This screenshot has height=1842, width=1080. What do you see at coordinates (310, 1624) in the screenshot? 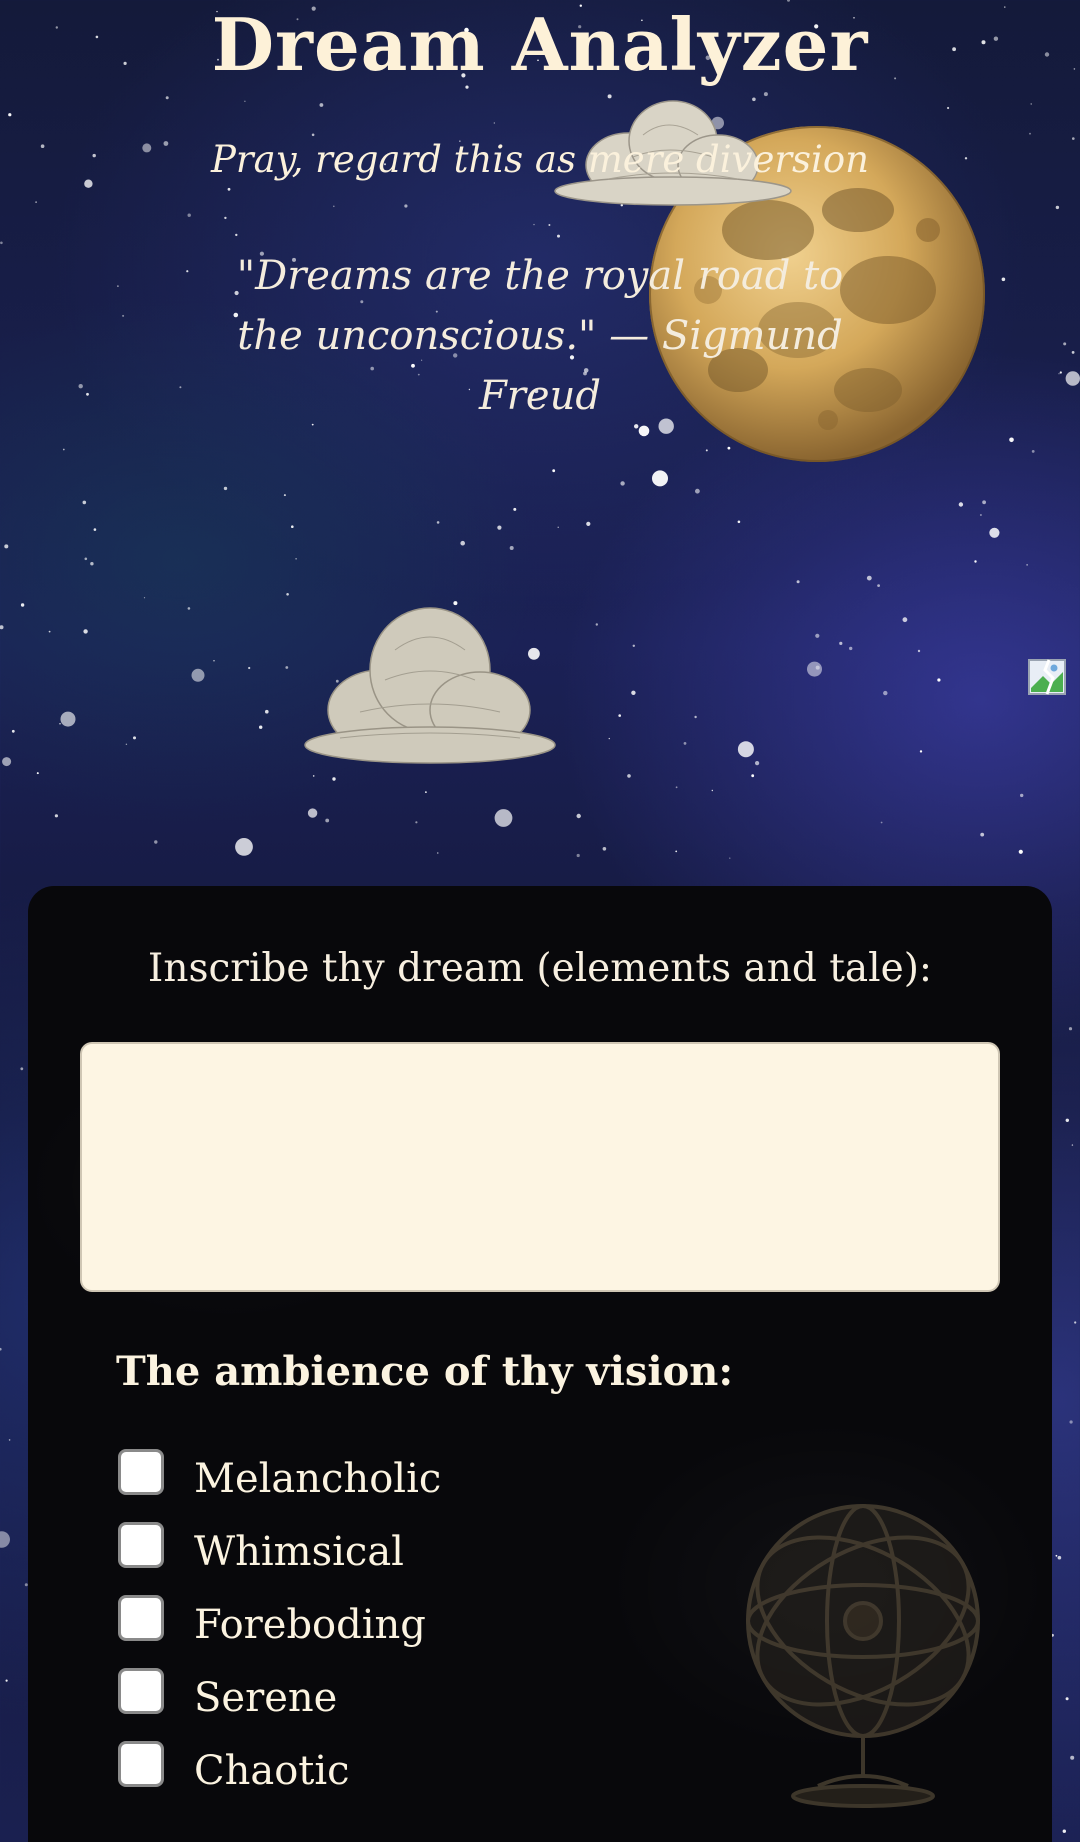
I see `mood-label: Foreboding` at bounding box center [310, 1624].